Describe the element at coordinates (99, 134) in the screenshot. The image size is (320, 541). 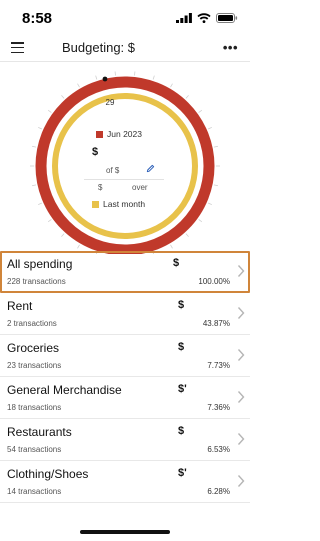
I see `current-period-swatch` at that location.